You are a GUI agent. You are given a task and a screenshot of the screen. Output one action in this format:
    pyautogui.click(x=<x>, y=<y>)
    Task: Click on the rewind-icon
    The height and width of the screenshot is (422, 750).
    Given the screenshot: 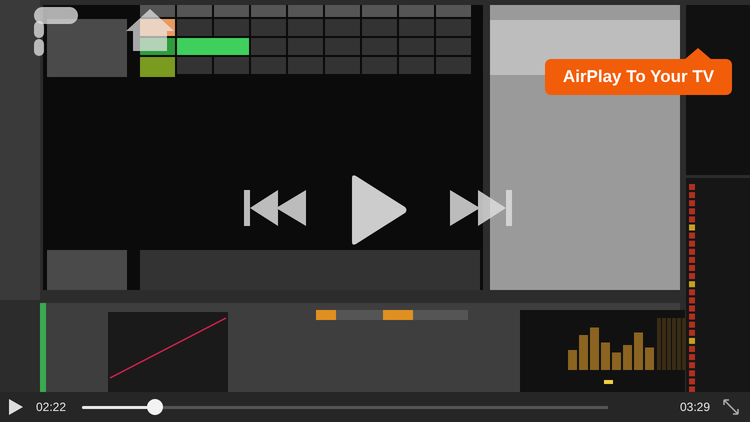 What is the action you would take?
    pyautogui.click(x=275, y=208)
    